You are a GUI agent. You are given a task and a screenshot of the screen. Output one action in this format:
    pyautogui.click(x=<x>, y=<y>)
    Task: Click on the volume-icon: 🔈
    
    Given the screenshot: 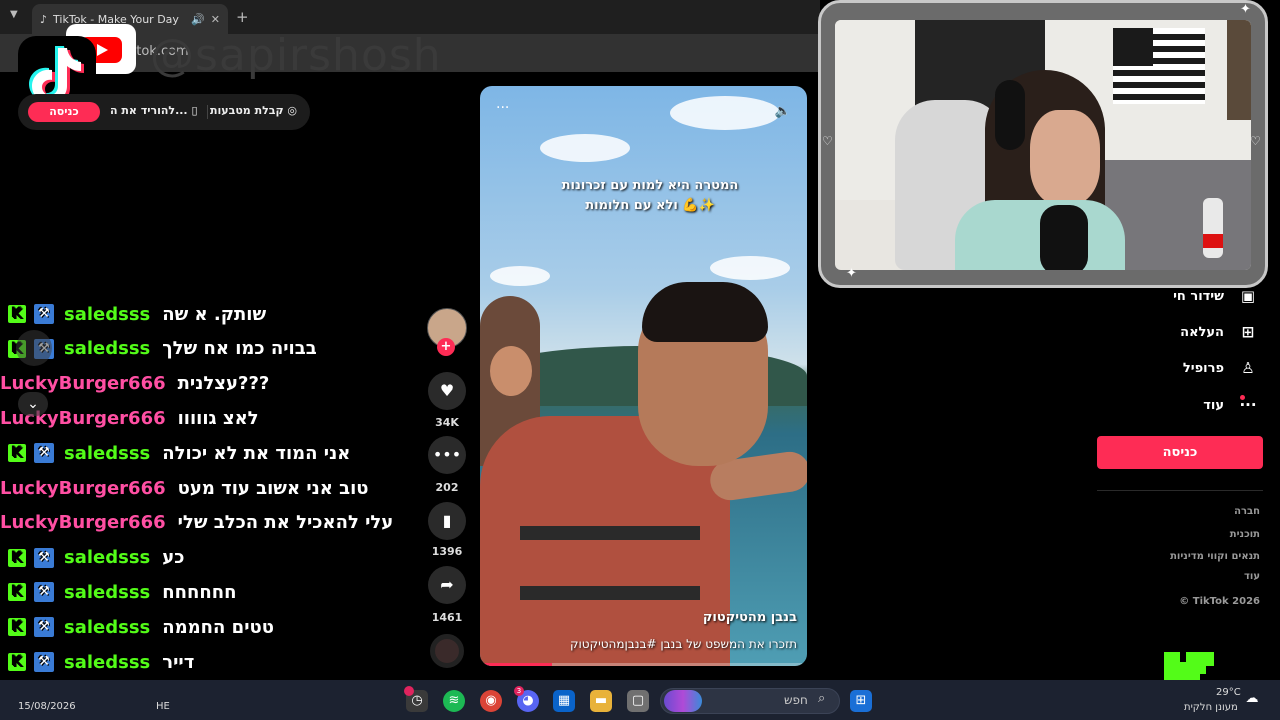 What is the action you would take?
    pyautogui.click(x=783, y=111)
    